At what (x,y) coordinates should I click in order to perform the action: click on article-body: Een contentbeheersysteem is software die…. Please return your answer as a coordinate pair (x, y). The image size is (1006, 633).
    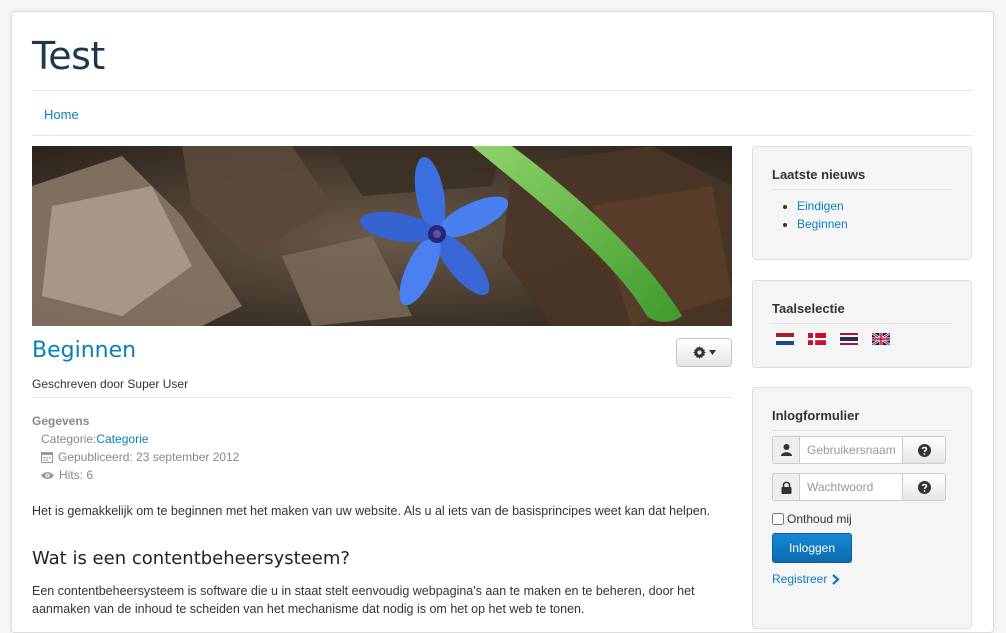
    Looking at the image, I should click on (363, 600).